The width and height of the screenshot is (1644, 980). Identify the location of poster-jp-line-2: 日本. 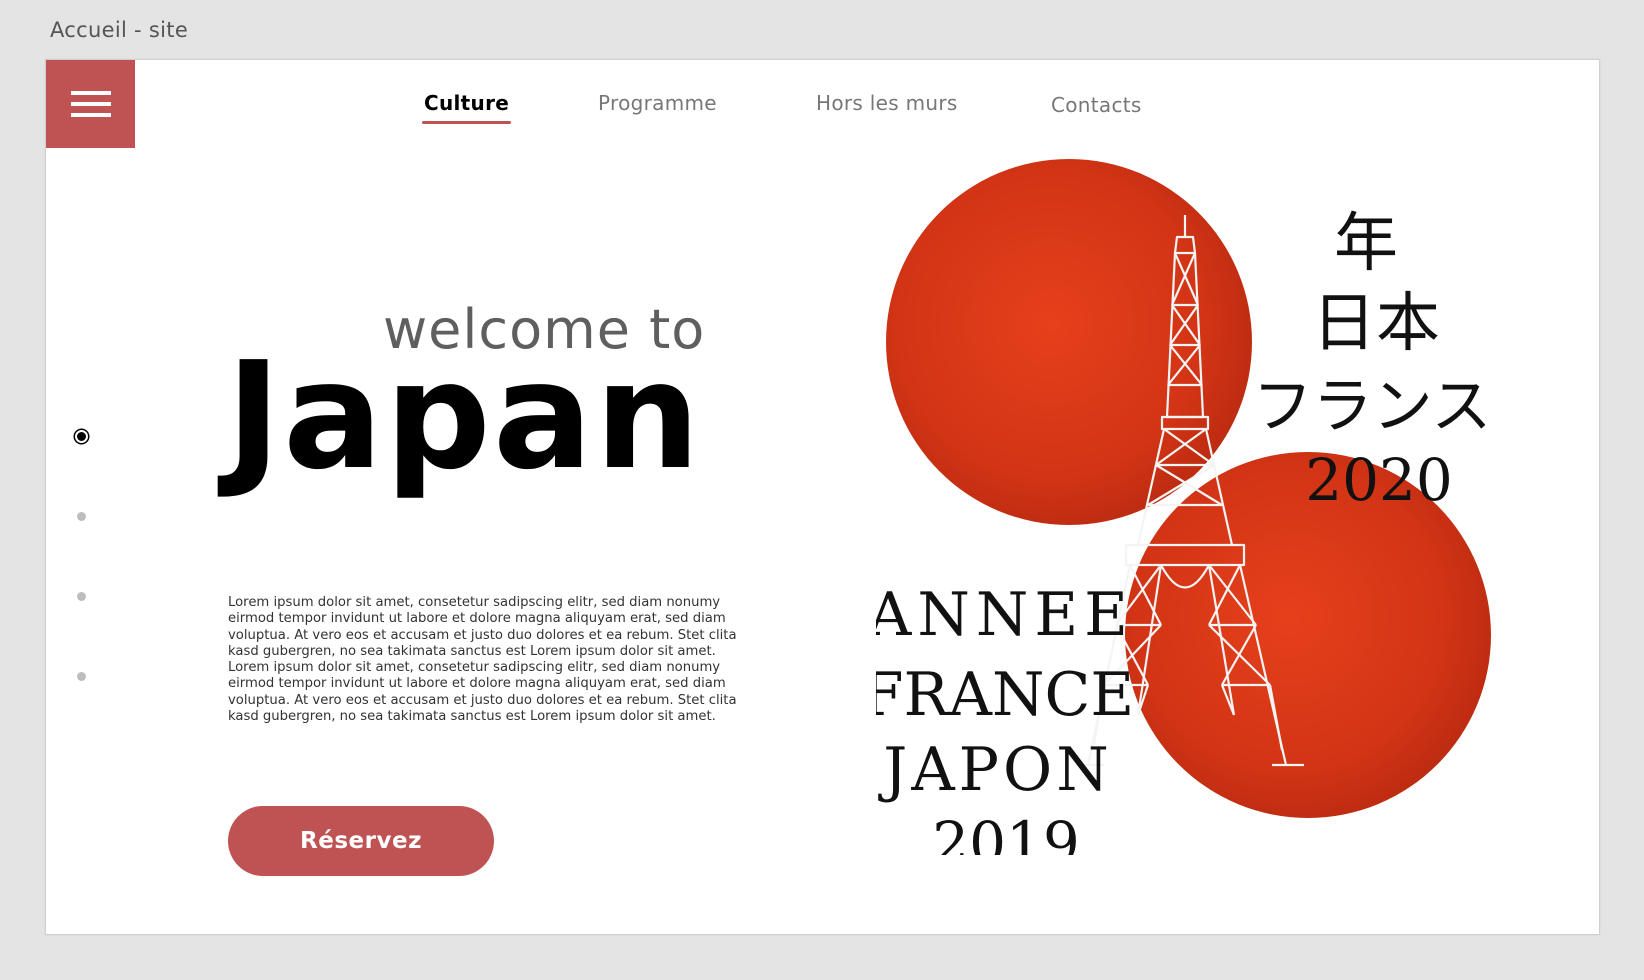
(1376, 324).